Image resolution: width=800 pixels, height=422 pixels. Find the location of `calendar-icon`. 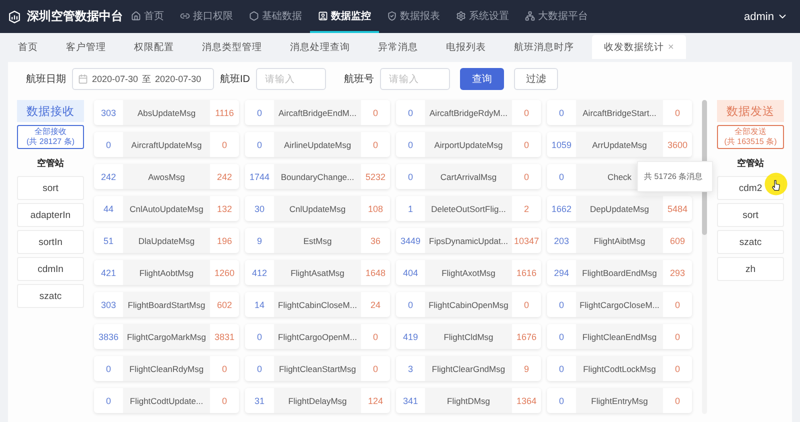

calendar-icon is located at coordinates (83, 79).